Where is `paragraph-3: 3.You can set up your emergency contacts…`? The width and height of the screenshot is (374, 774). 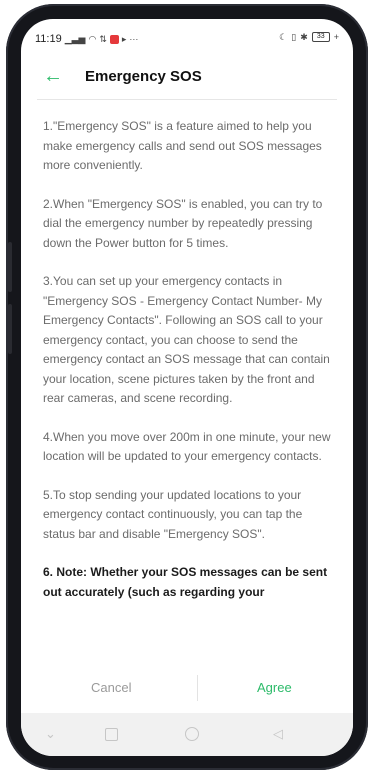 paragraph-3: 3.You can set up your emergency contacts… is located at coordinates (186, 339).